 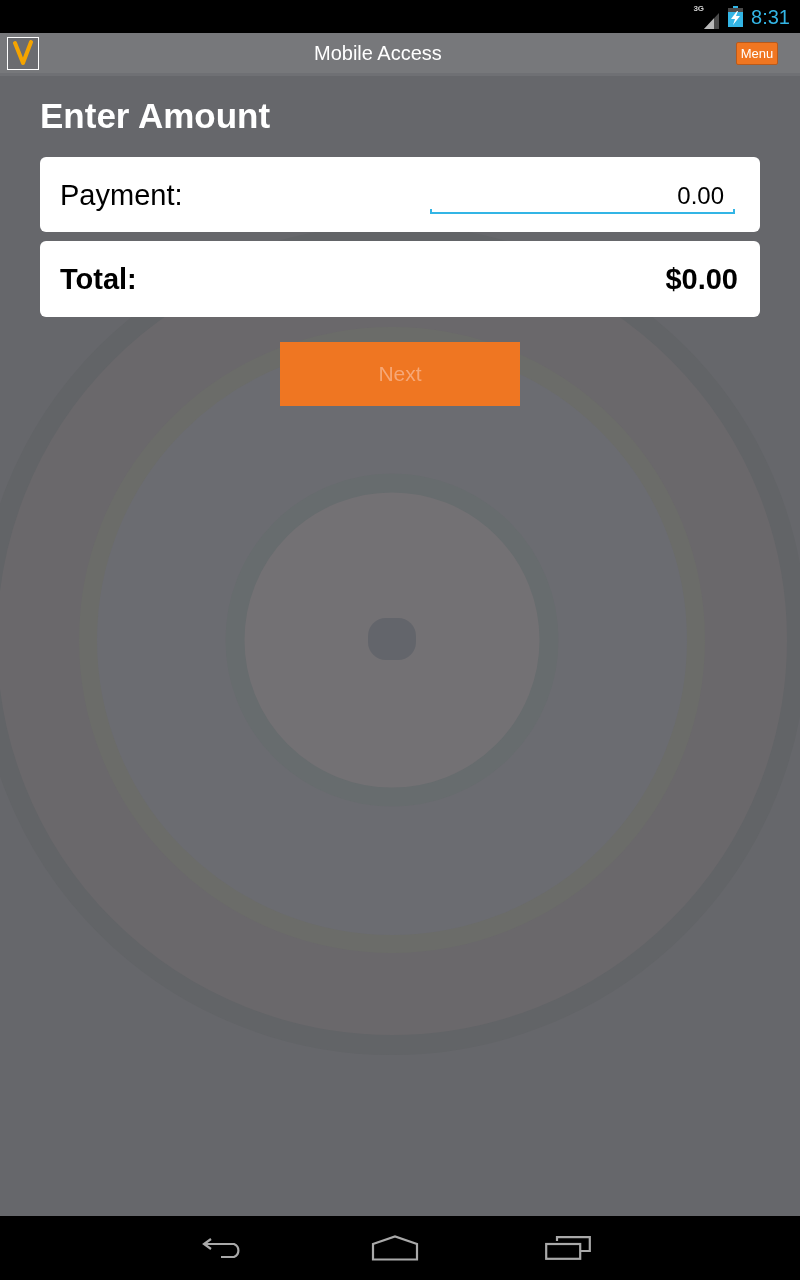 What do you see at coordinates (23, 53) in the screenshot?
I see `logo-icon` at bounding box center [23, 53].